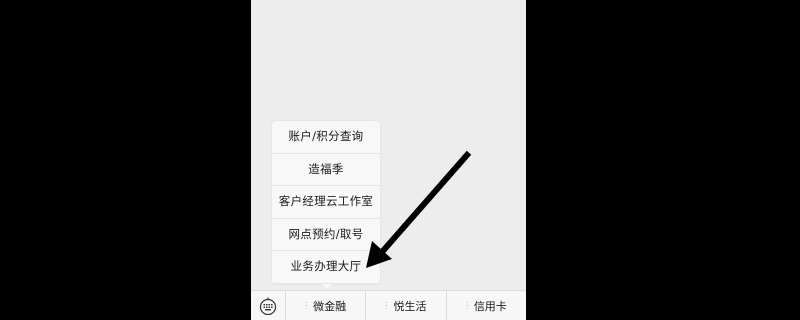  What do you see at coordinates (490, 306) in the screenshot?
I see `tab-label: 信用卡` at bounding box center [490, 306].